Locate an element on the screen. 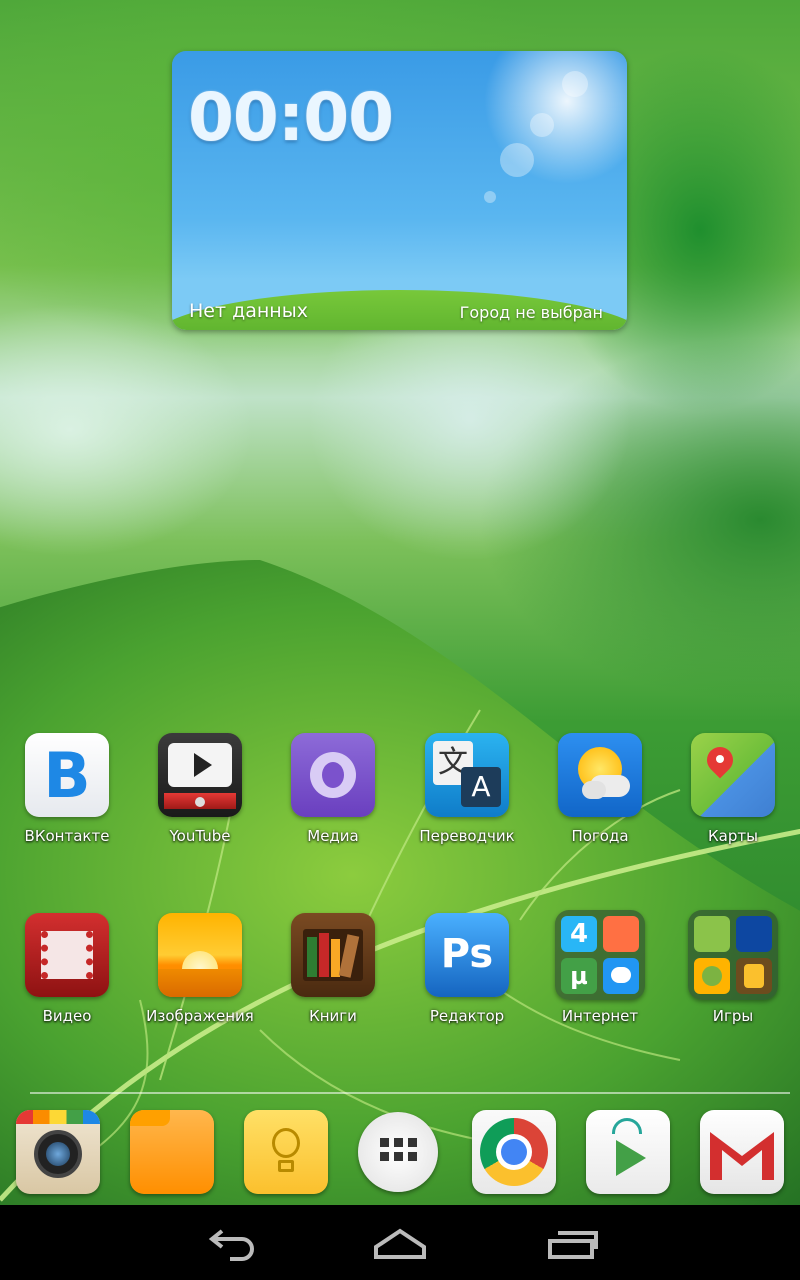 Image resolution: width=800 pixels, height=1280 pixels. app-games-folder: Игры is located at coordinates (733, 967).